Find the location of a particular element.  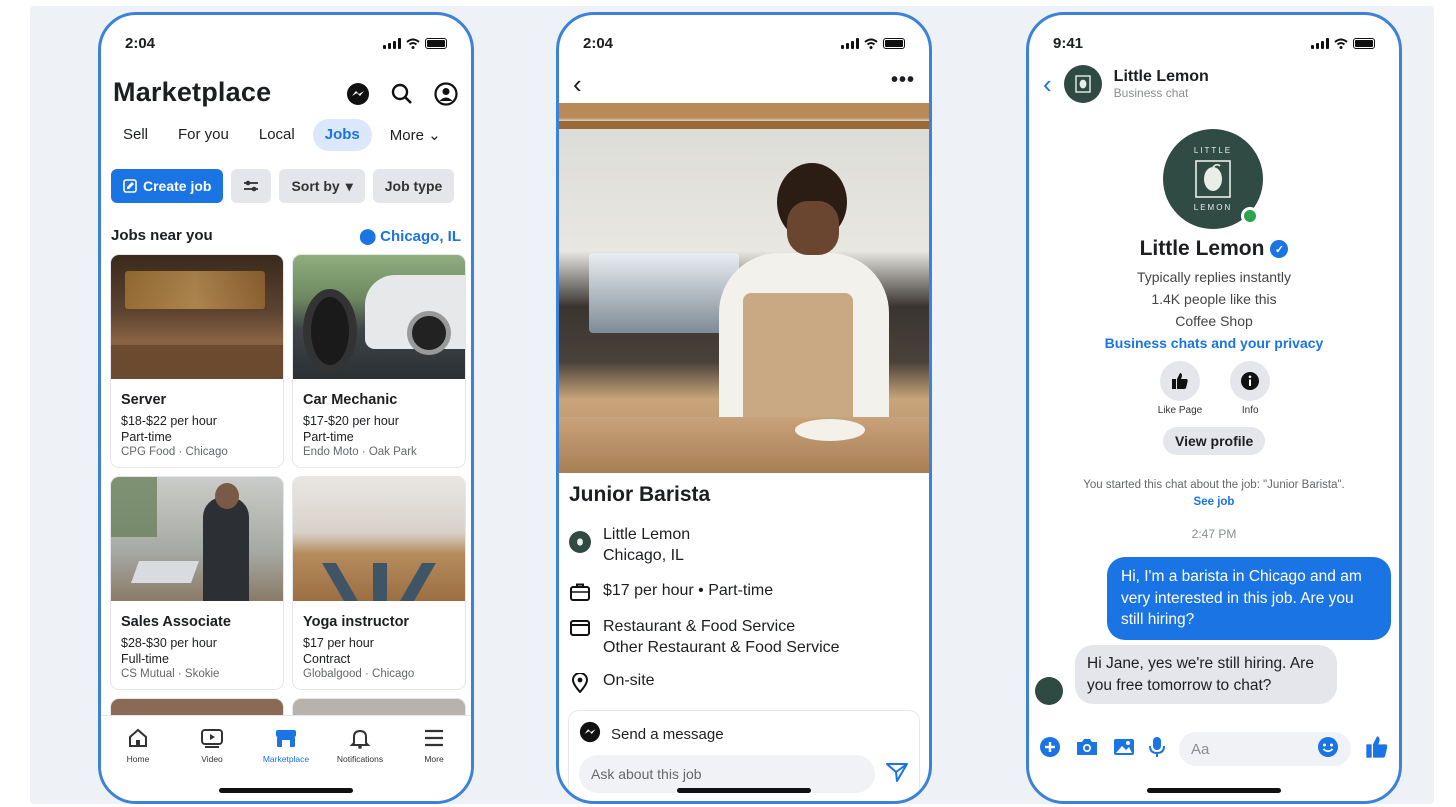

messenger-icon is located at coordinates (358, 94).